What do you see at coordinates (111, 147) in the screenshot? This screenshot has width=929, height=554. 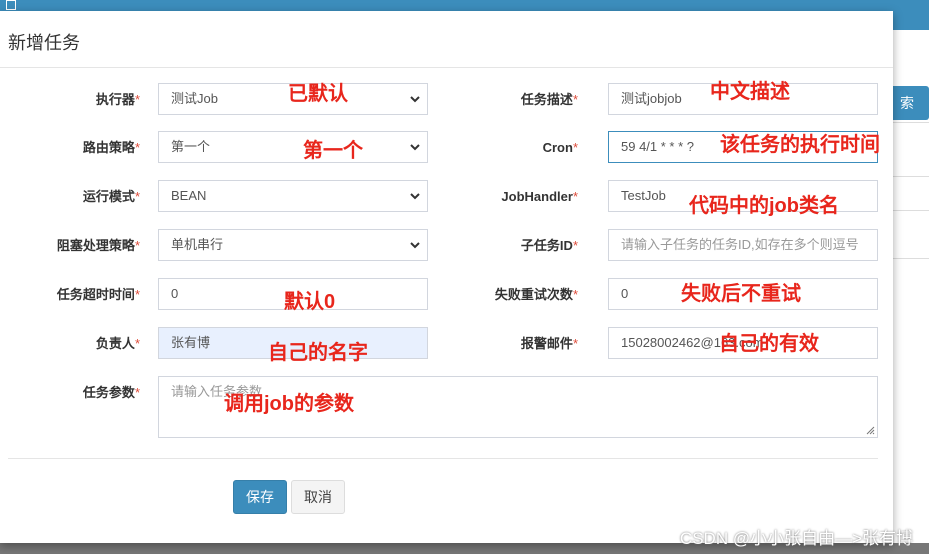 I see `route-strategy-label: 路由策略*` at bounding box center [111, 147].